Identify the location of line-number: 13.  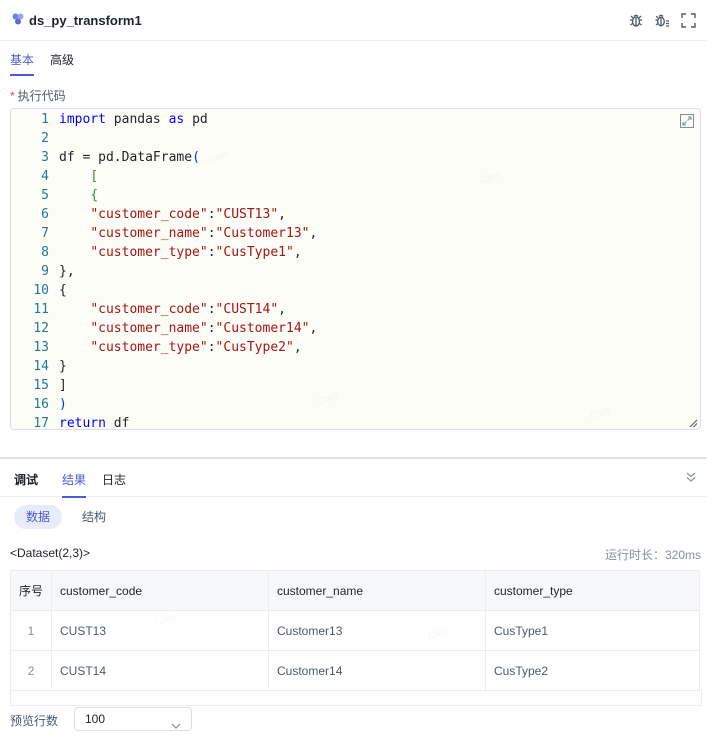
(41, 347).